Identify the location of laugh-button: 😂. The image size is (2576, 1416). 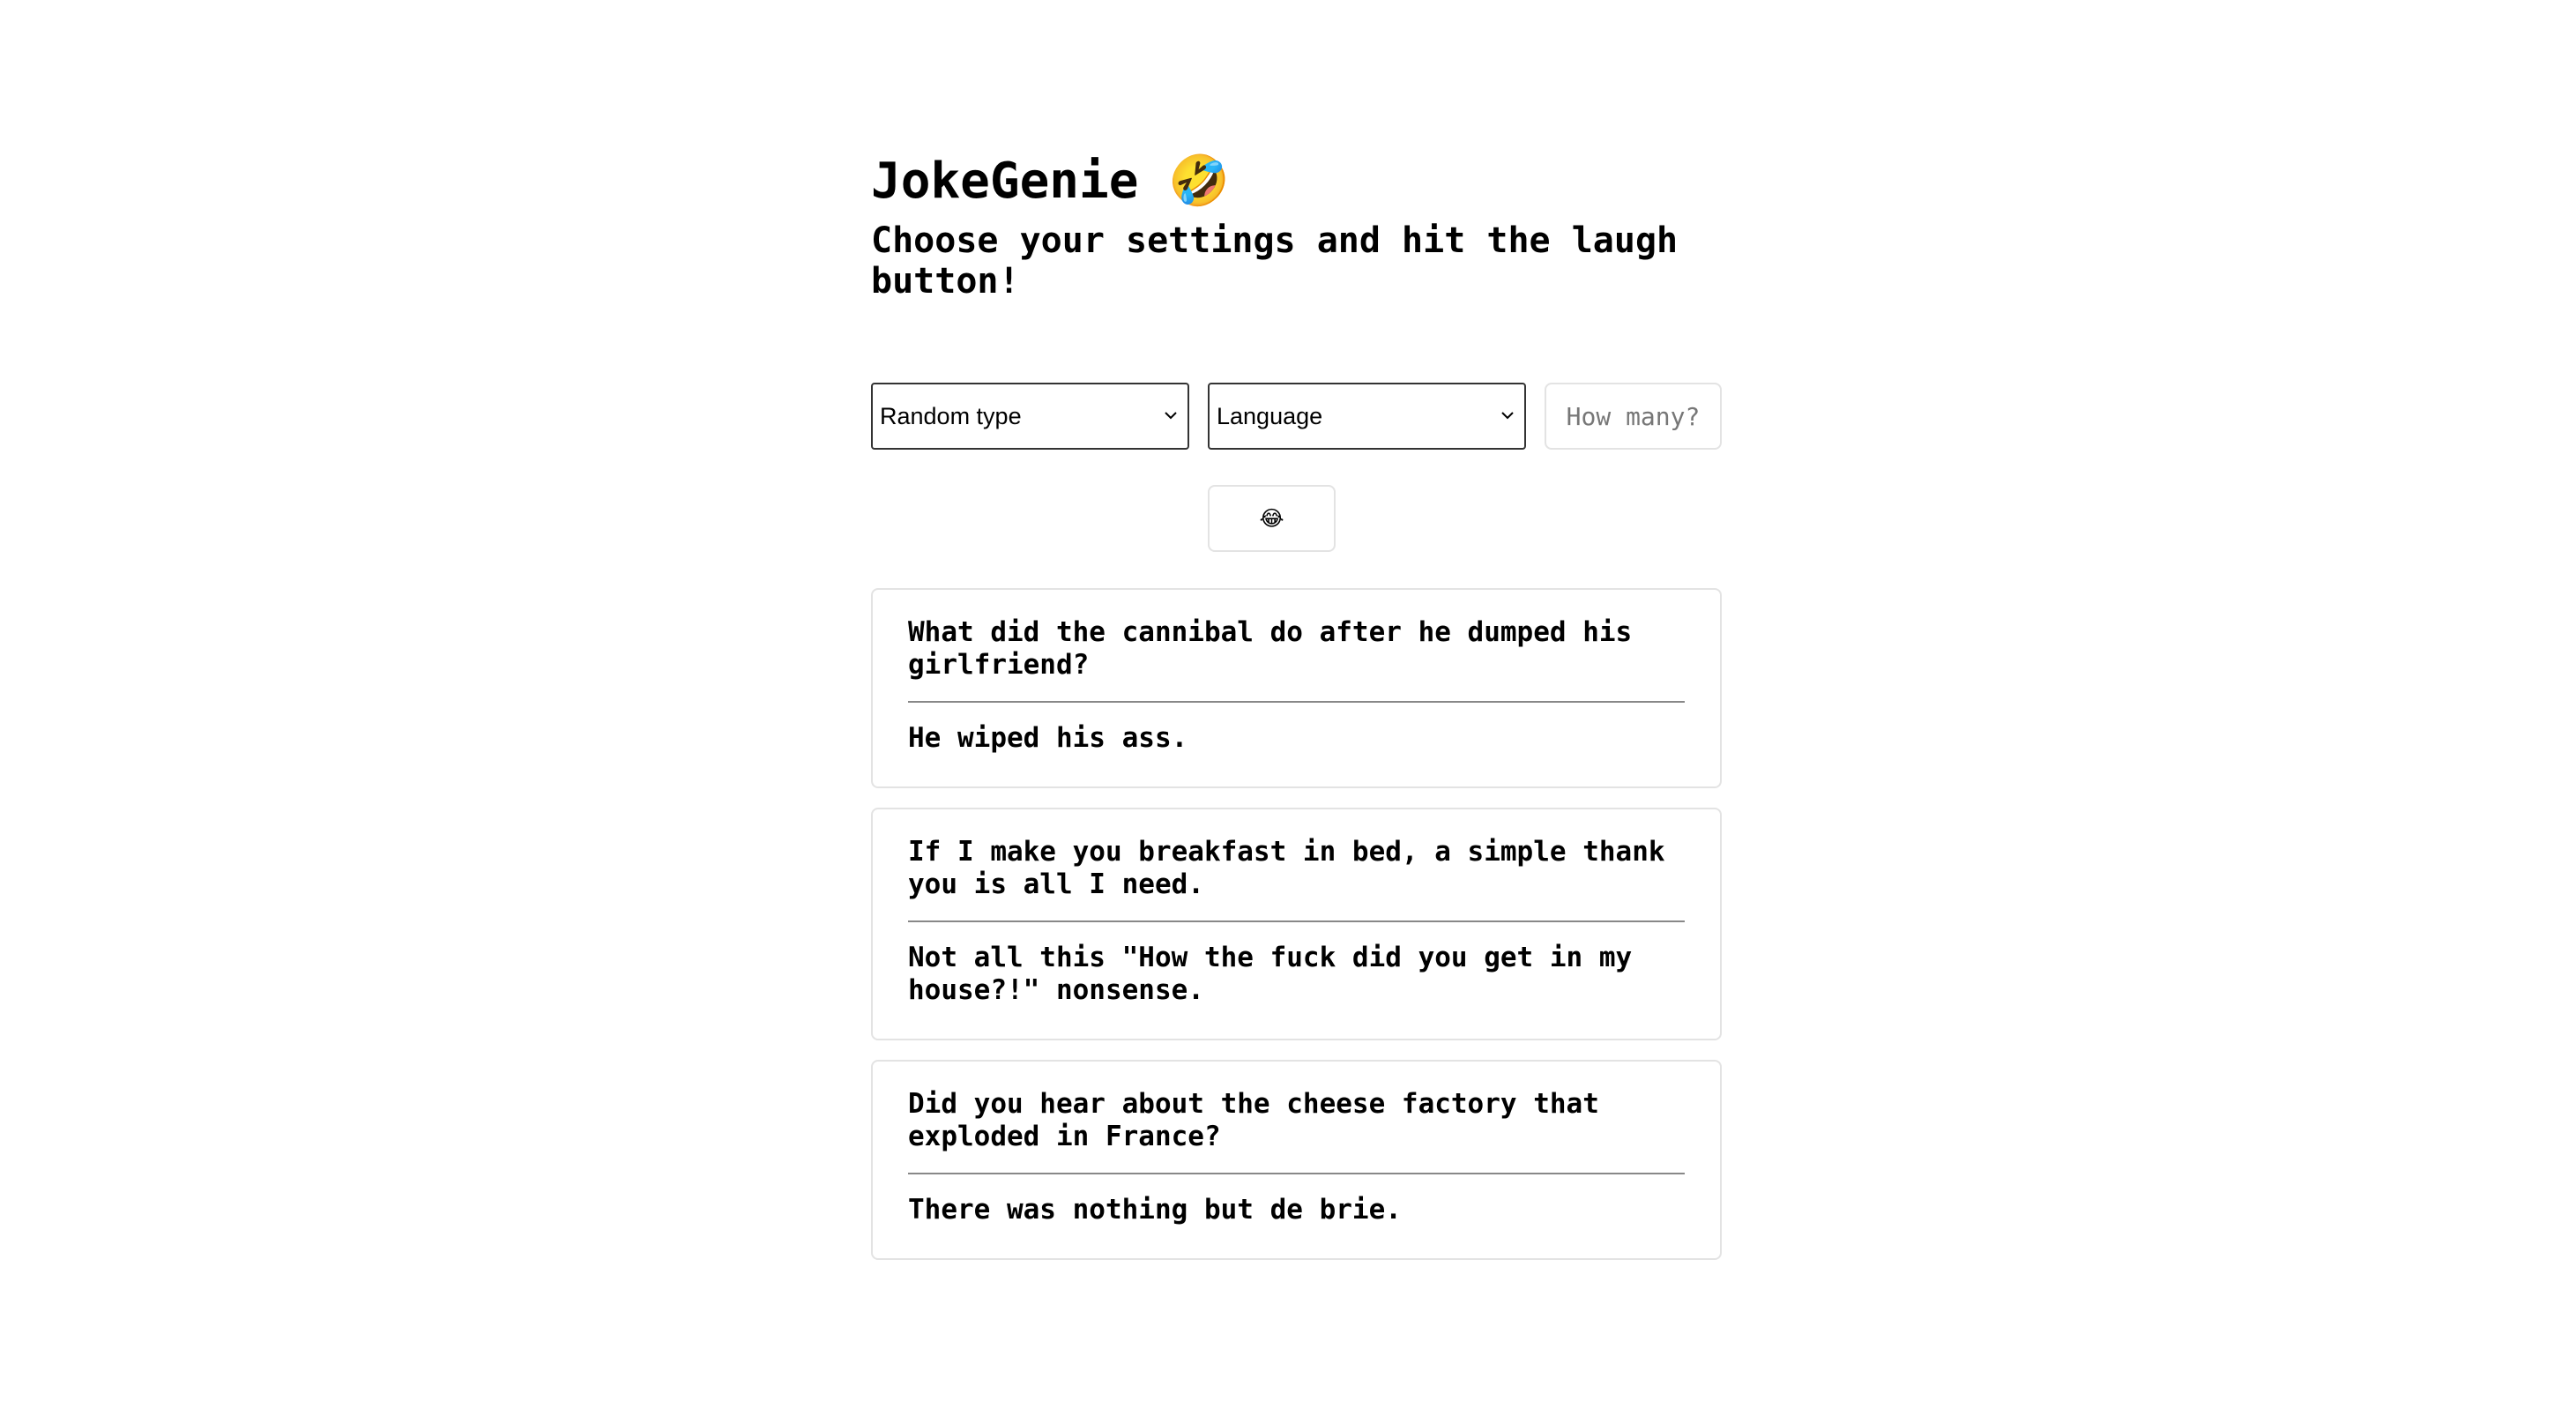
(1272, 518).